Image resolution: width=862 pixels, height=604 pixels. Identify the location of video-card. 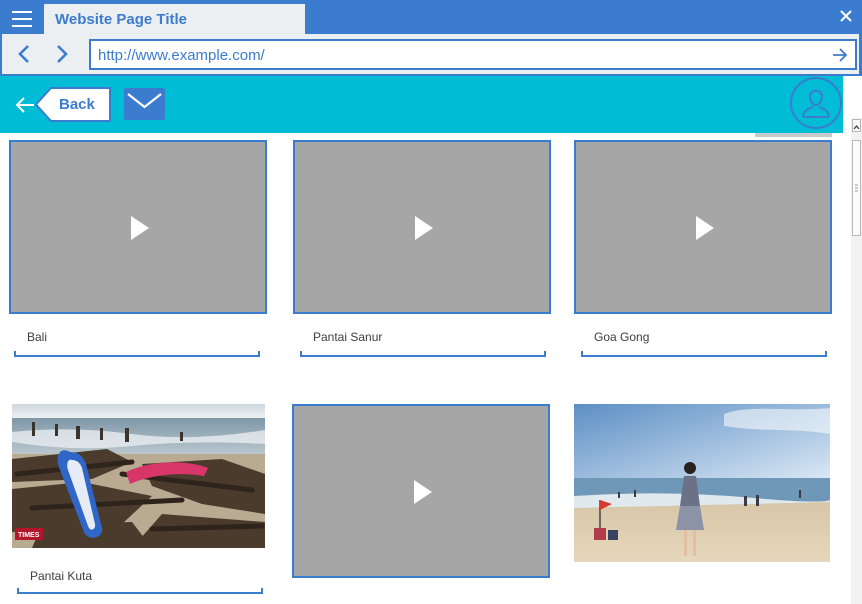
(421, 491).